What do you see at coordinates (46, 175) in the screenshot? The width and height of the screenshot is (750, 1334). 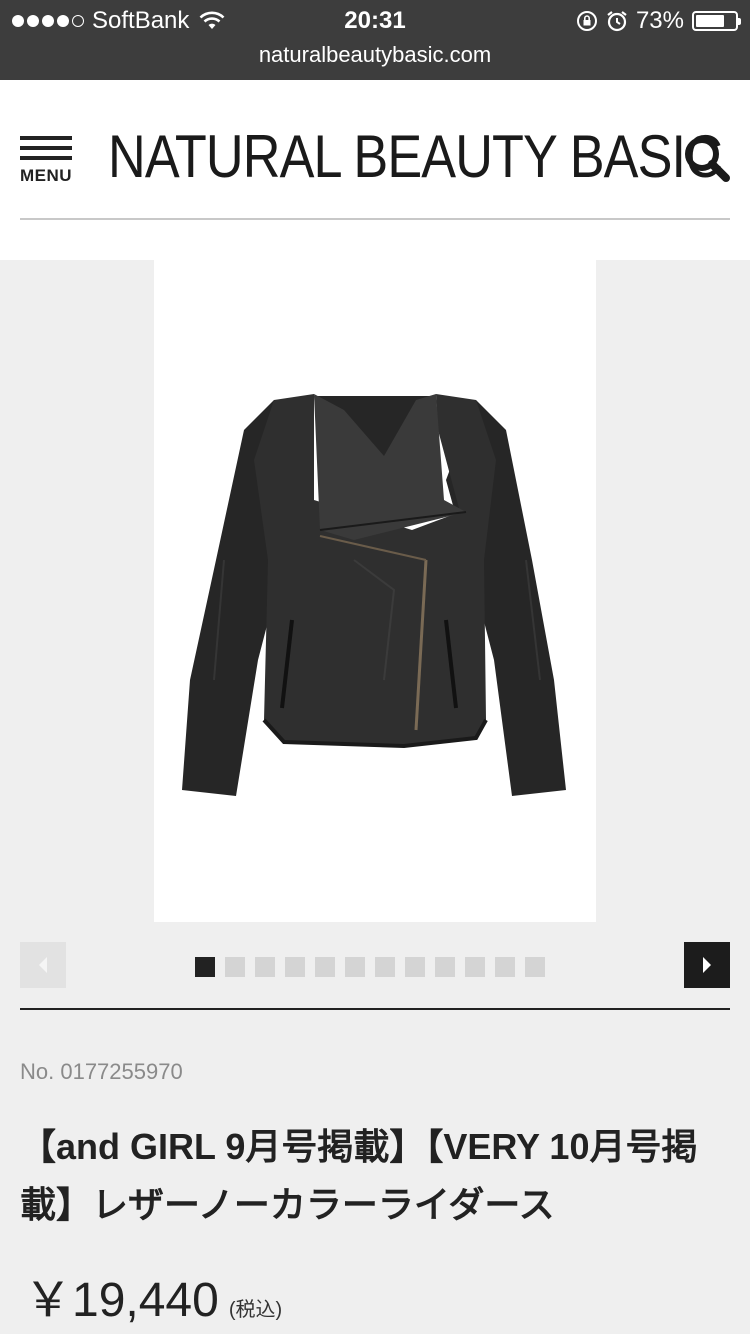 I see `menu-label: MENU` at bounding box center [46, 175].